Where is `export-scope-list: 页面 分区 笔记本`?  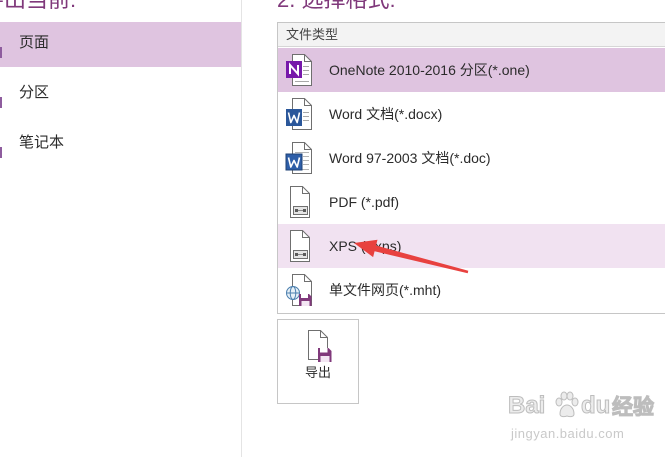
export-scope-list: 页面 分区 笔记本 is located at coordinates (120, 97).